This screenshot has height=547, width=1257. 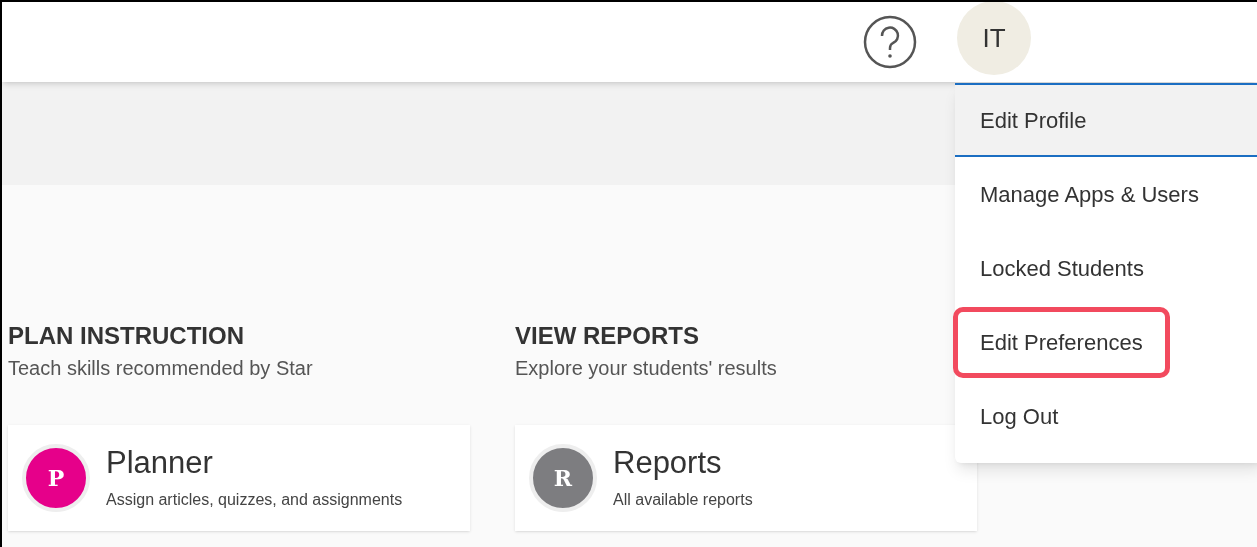 I want to click on app-title: Reports, so click(x=667, y=463).